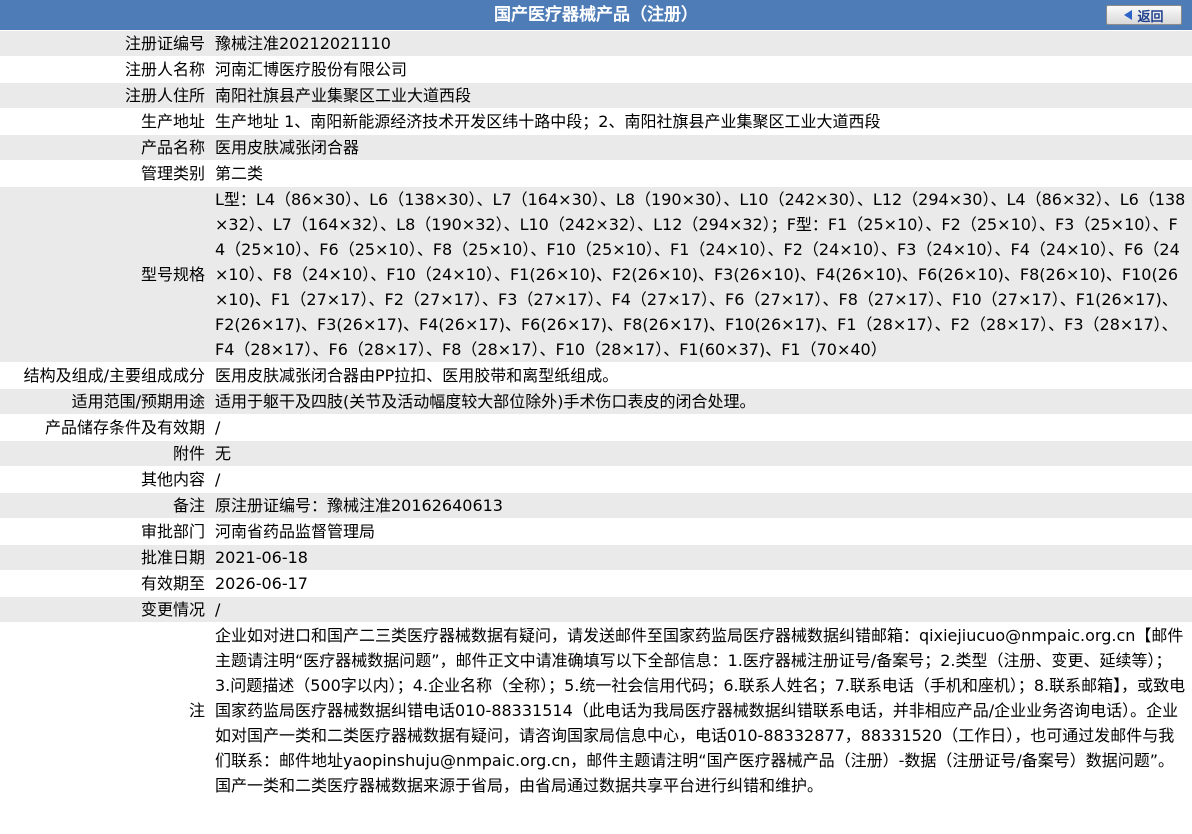 Image resolution: width=1192 pixels, height=834 pixels. I want to click on table-row: 附件 无, so click(596, 453).